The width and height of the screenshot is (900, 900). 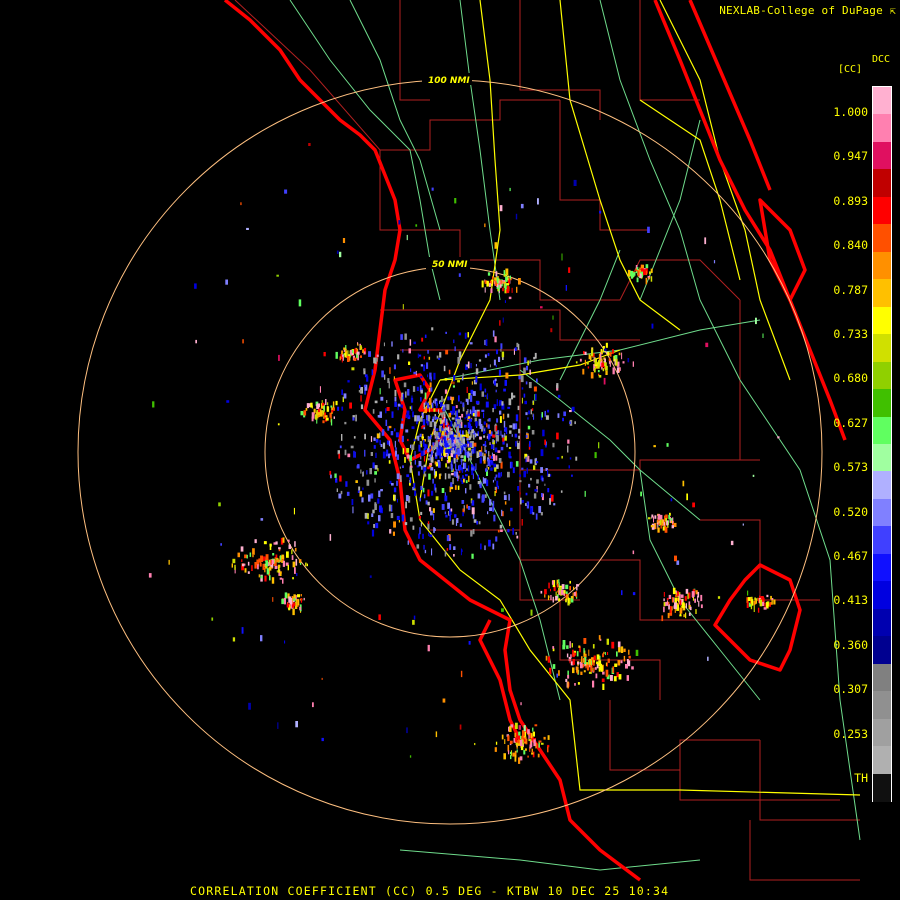 What do you see at coordinates (850, 467) in the screenshot?
I see `color-scale-tick: 0.573` at bounding box center [850, 467].